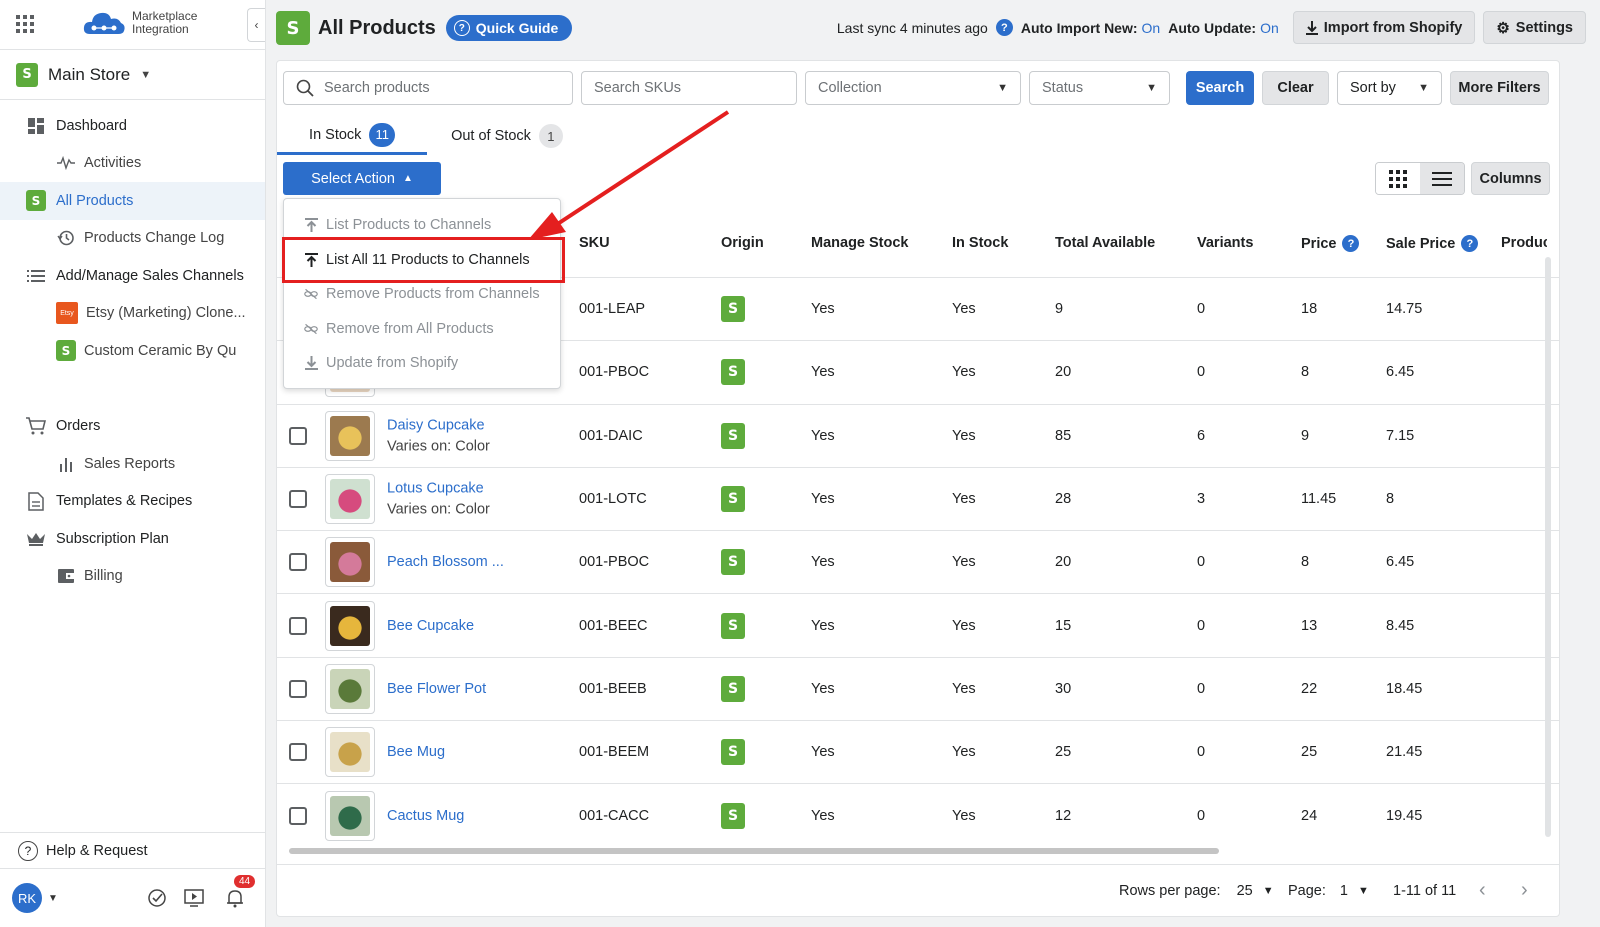 This screenshot has width=1600, height=927. What do you see at coordinates (25, 24) in the screenshot?
I see `apps-grid-icon` at bounding box center [25, 24].